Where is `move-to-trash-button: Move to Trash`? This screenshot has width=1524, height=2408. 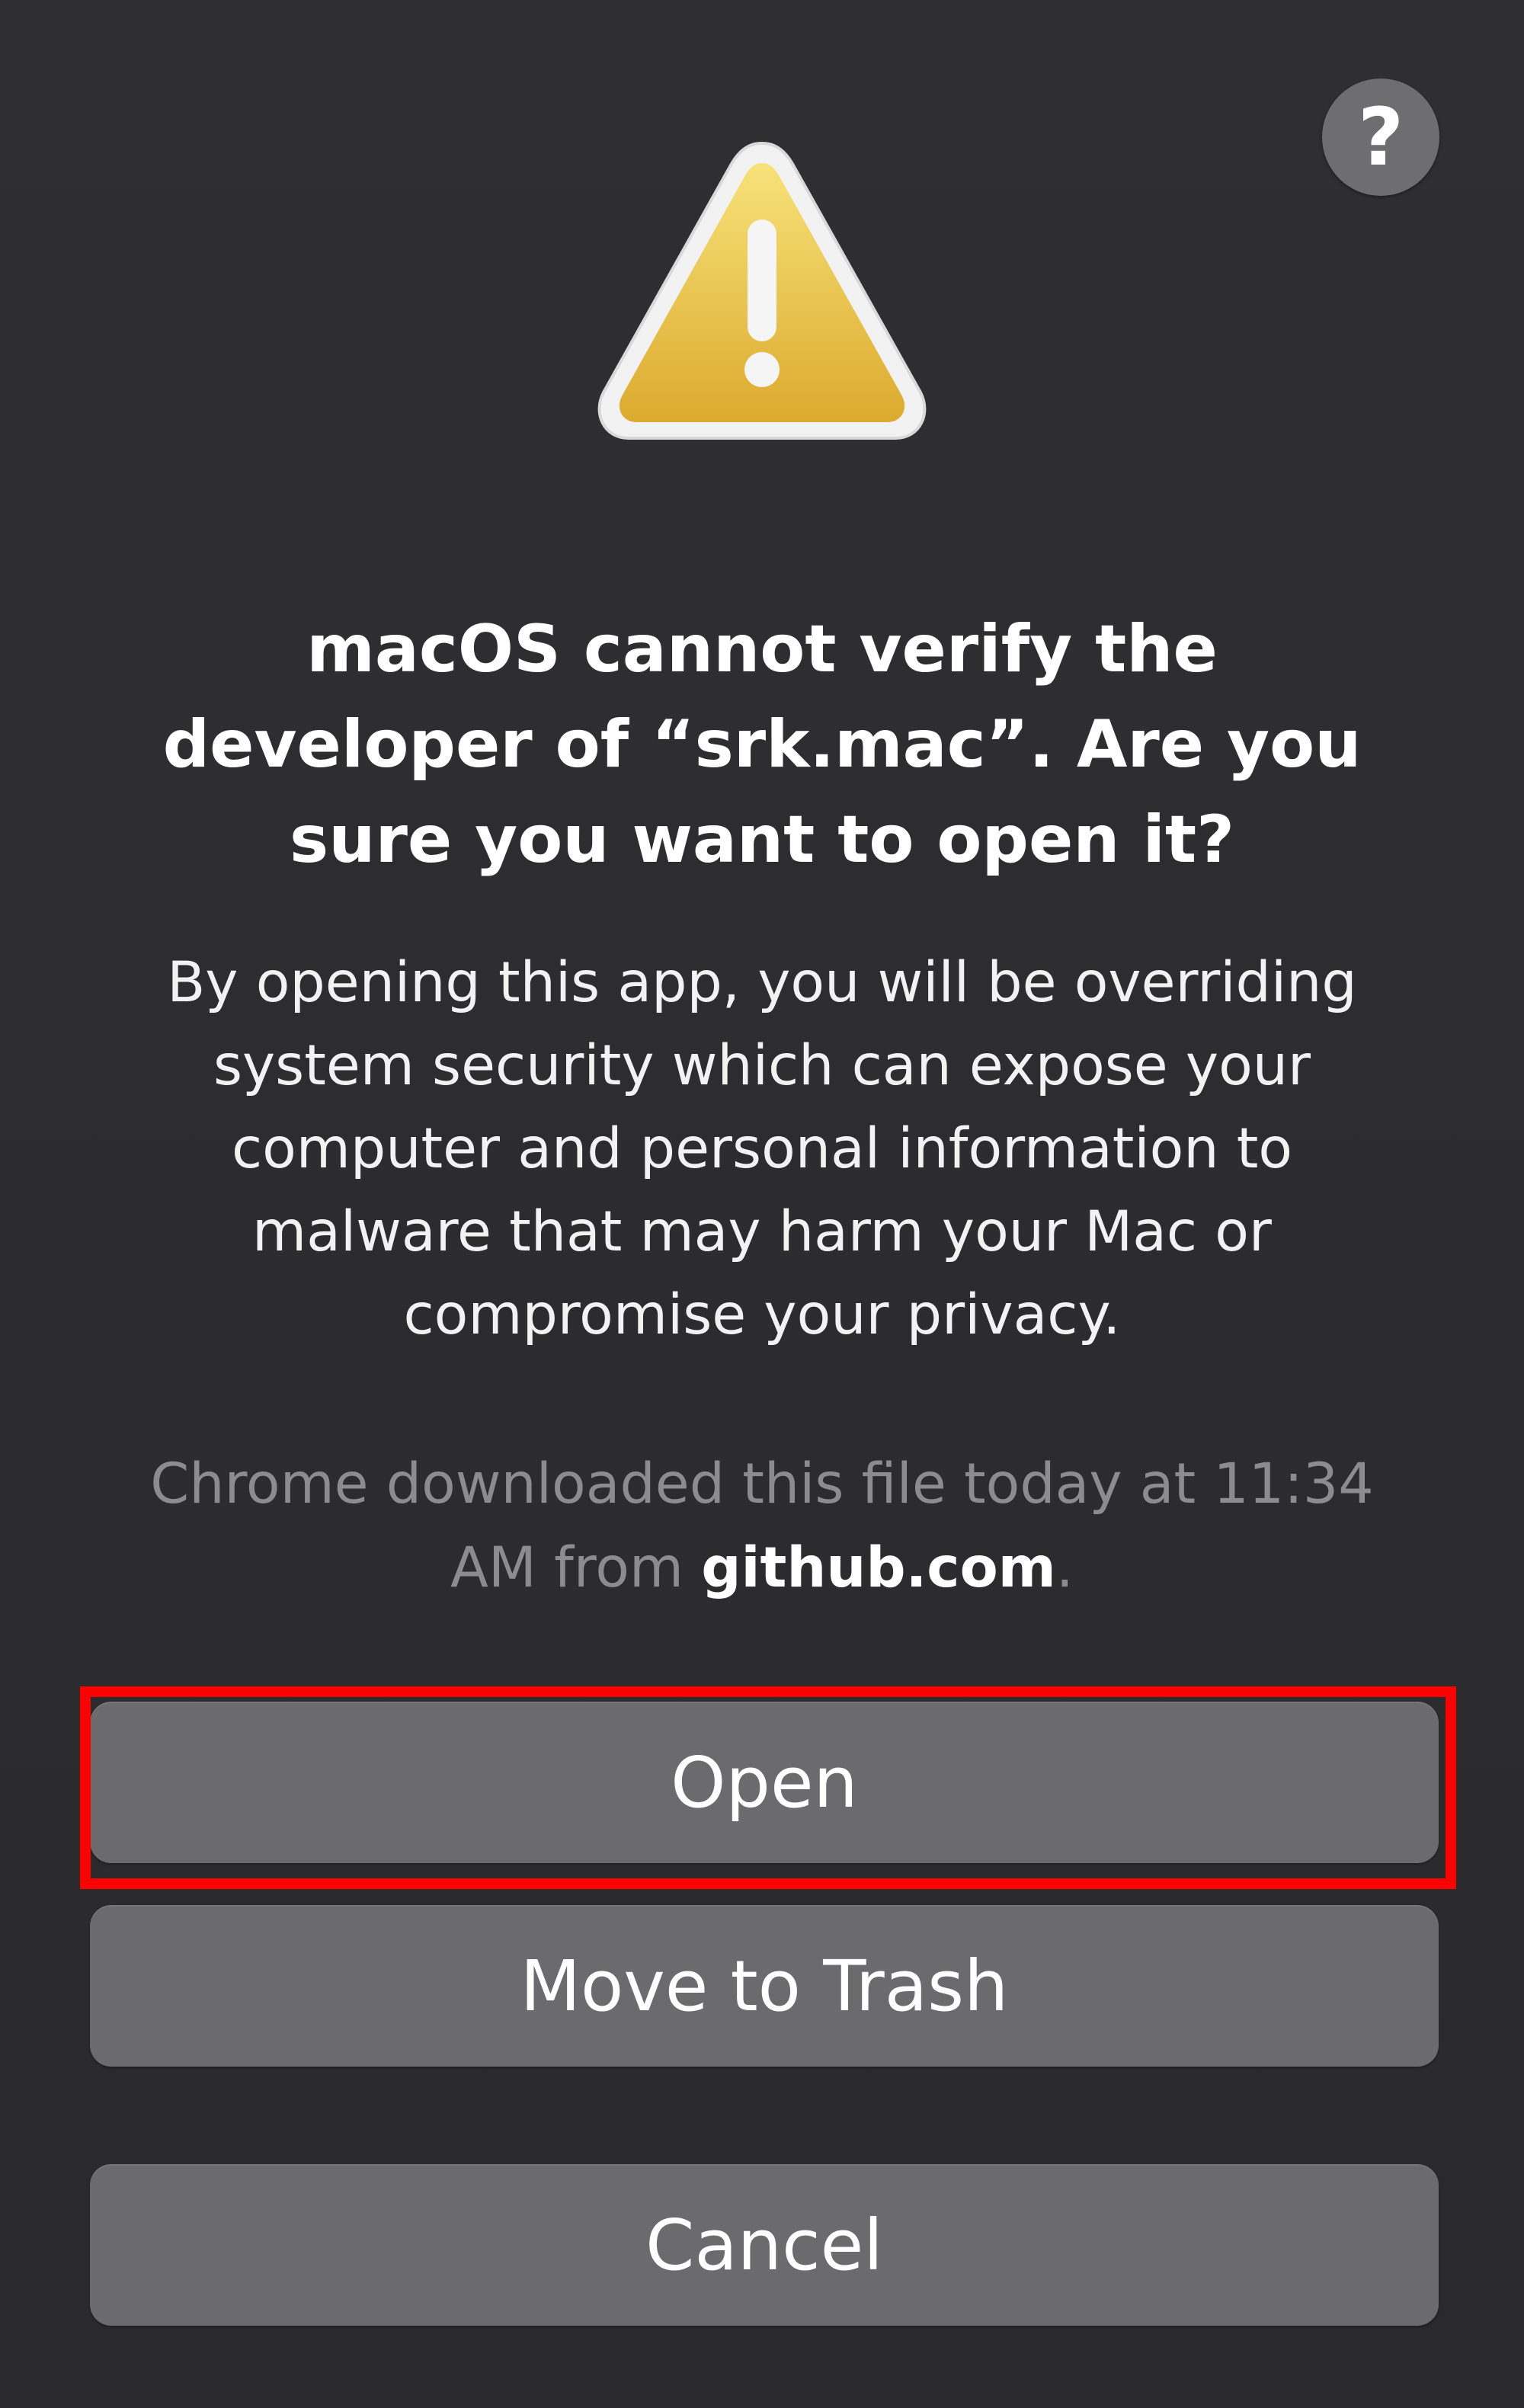
move-to-trash-button: Move to Trash is located at coordinates (764, 1986).